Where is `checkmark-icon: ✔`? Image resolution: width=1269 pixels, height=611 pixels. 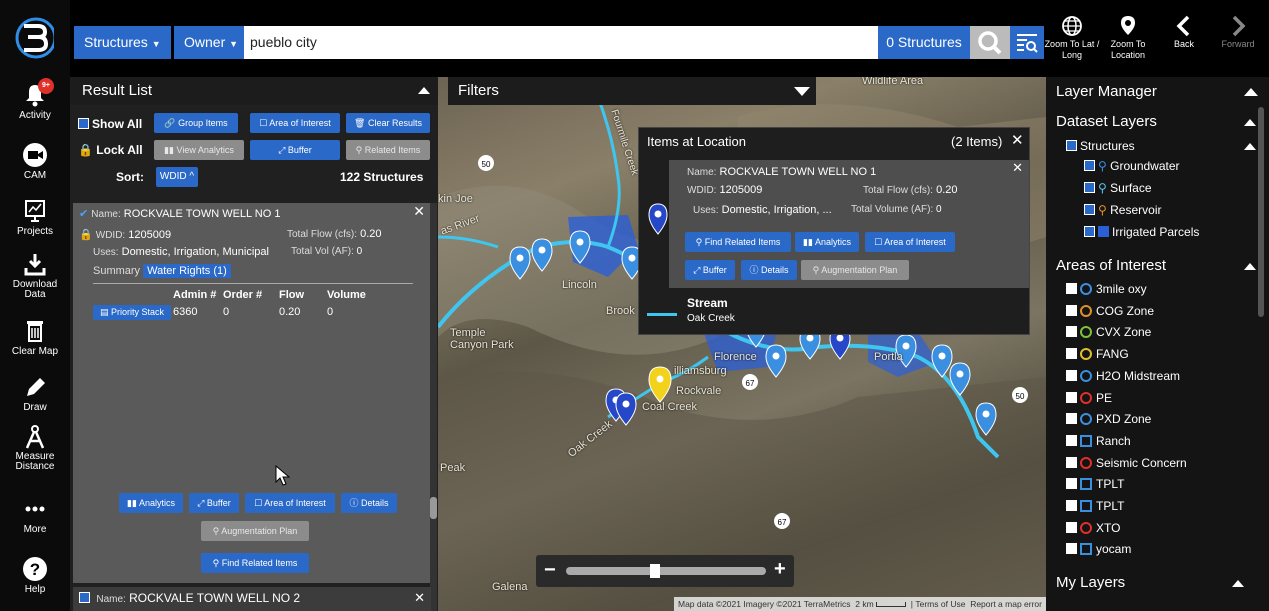
checkmark-icon: ✔ is located at coordinates (83, 214).